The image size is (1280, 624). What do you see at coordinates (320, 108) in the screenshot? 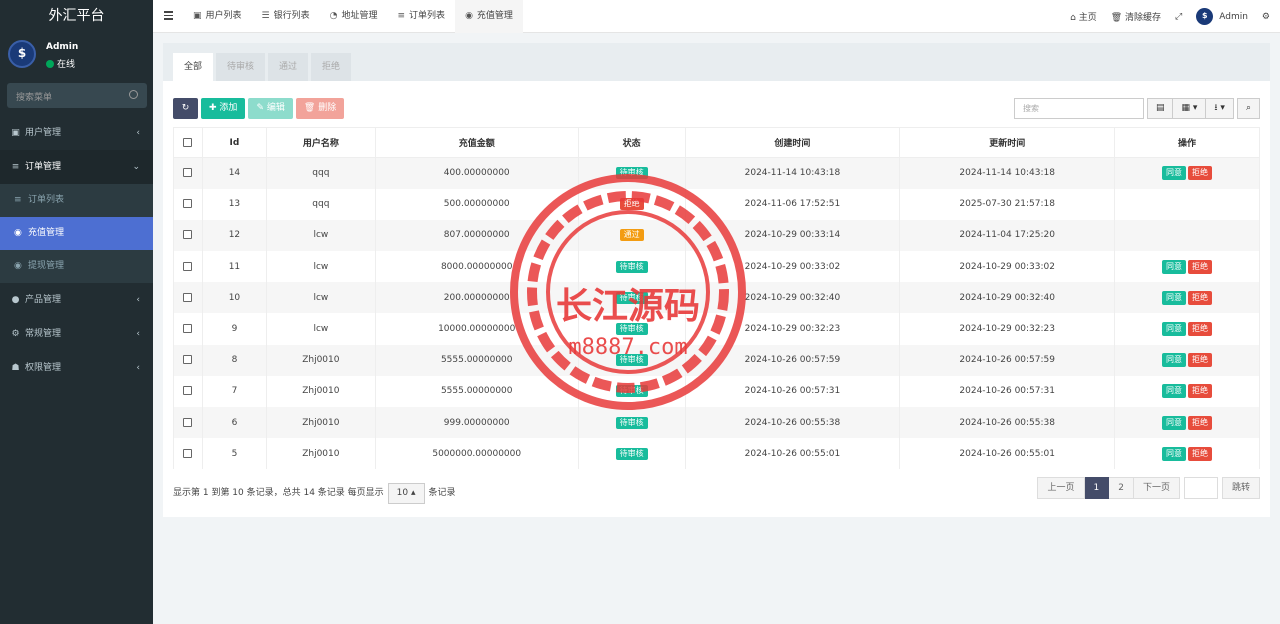
I see `delete-button: 🗑 删除` at bounding box center [320, 108].